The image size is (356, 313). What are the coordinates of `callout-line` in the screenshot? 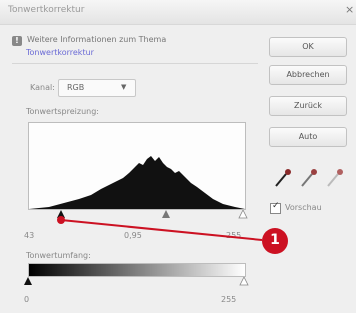 It's located at (161, 230).